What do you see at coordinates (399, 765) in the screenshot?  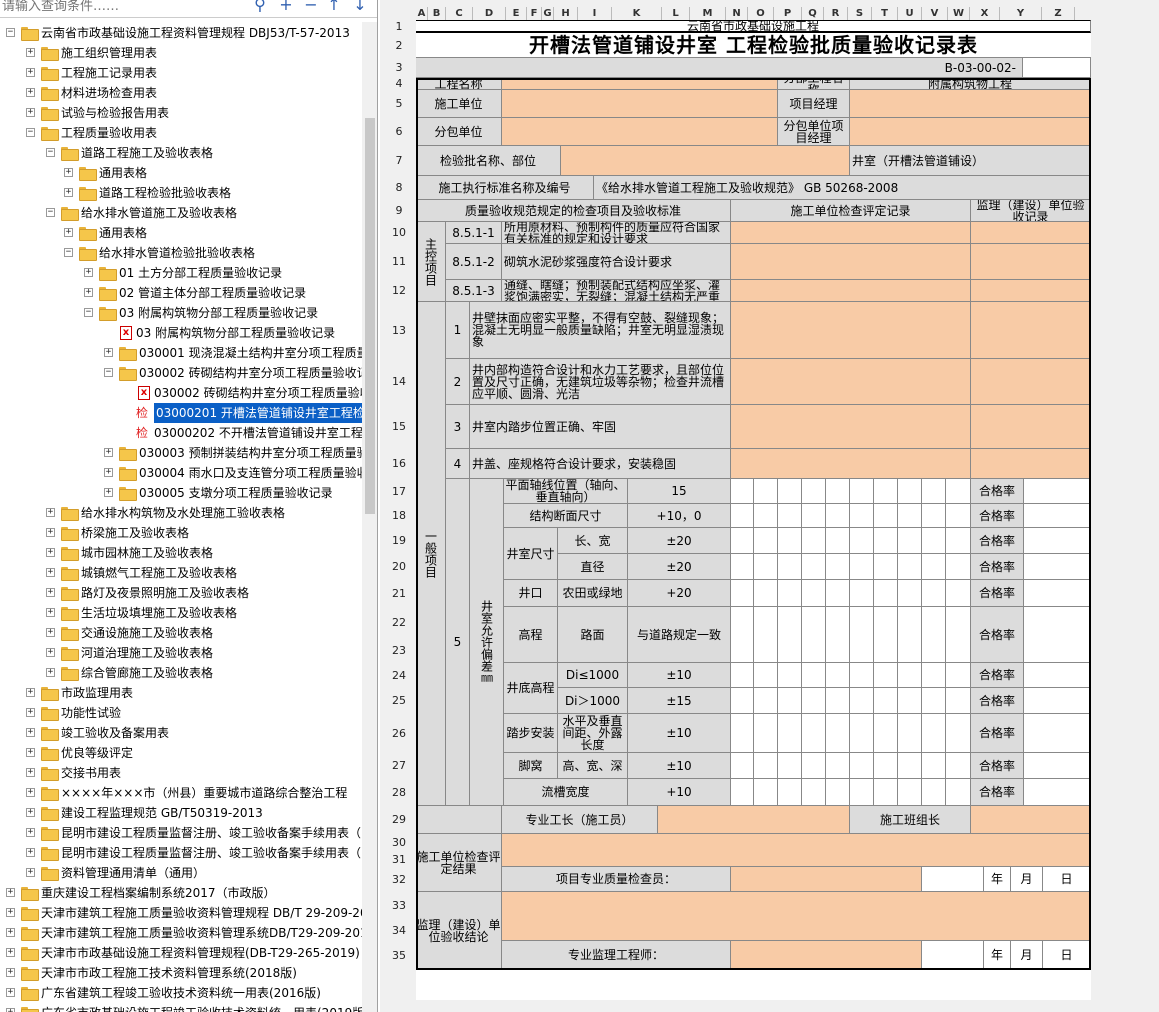 I see `row-header: 27` at bounding box center [399, 765].